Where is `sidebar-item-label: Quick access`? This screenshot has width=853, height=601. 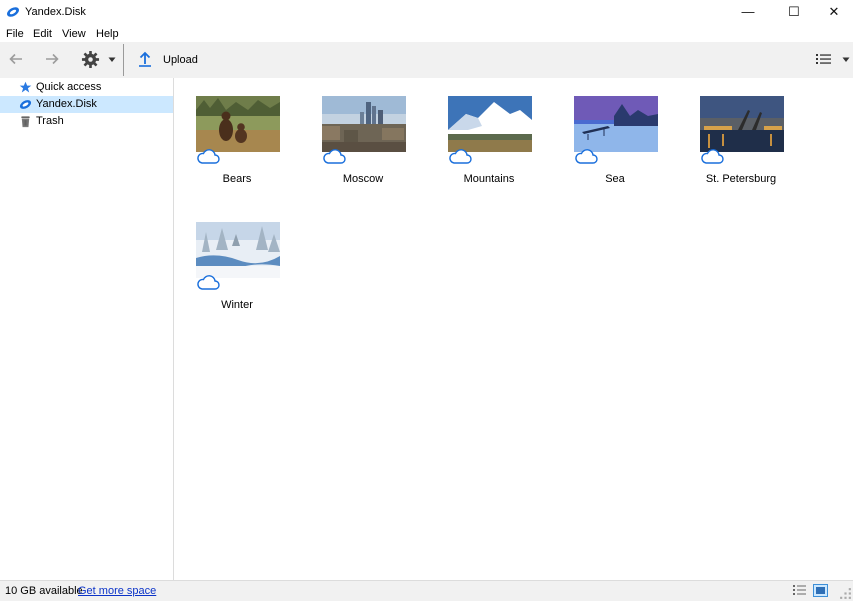 sidebar-item-label: Quick access is located at coordinates (69, 87).